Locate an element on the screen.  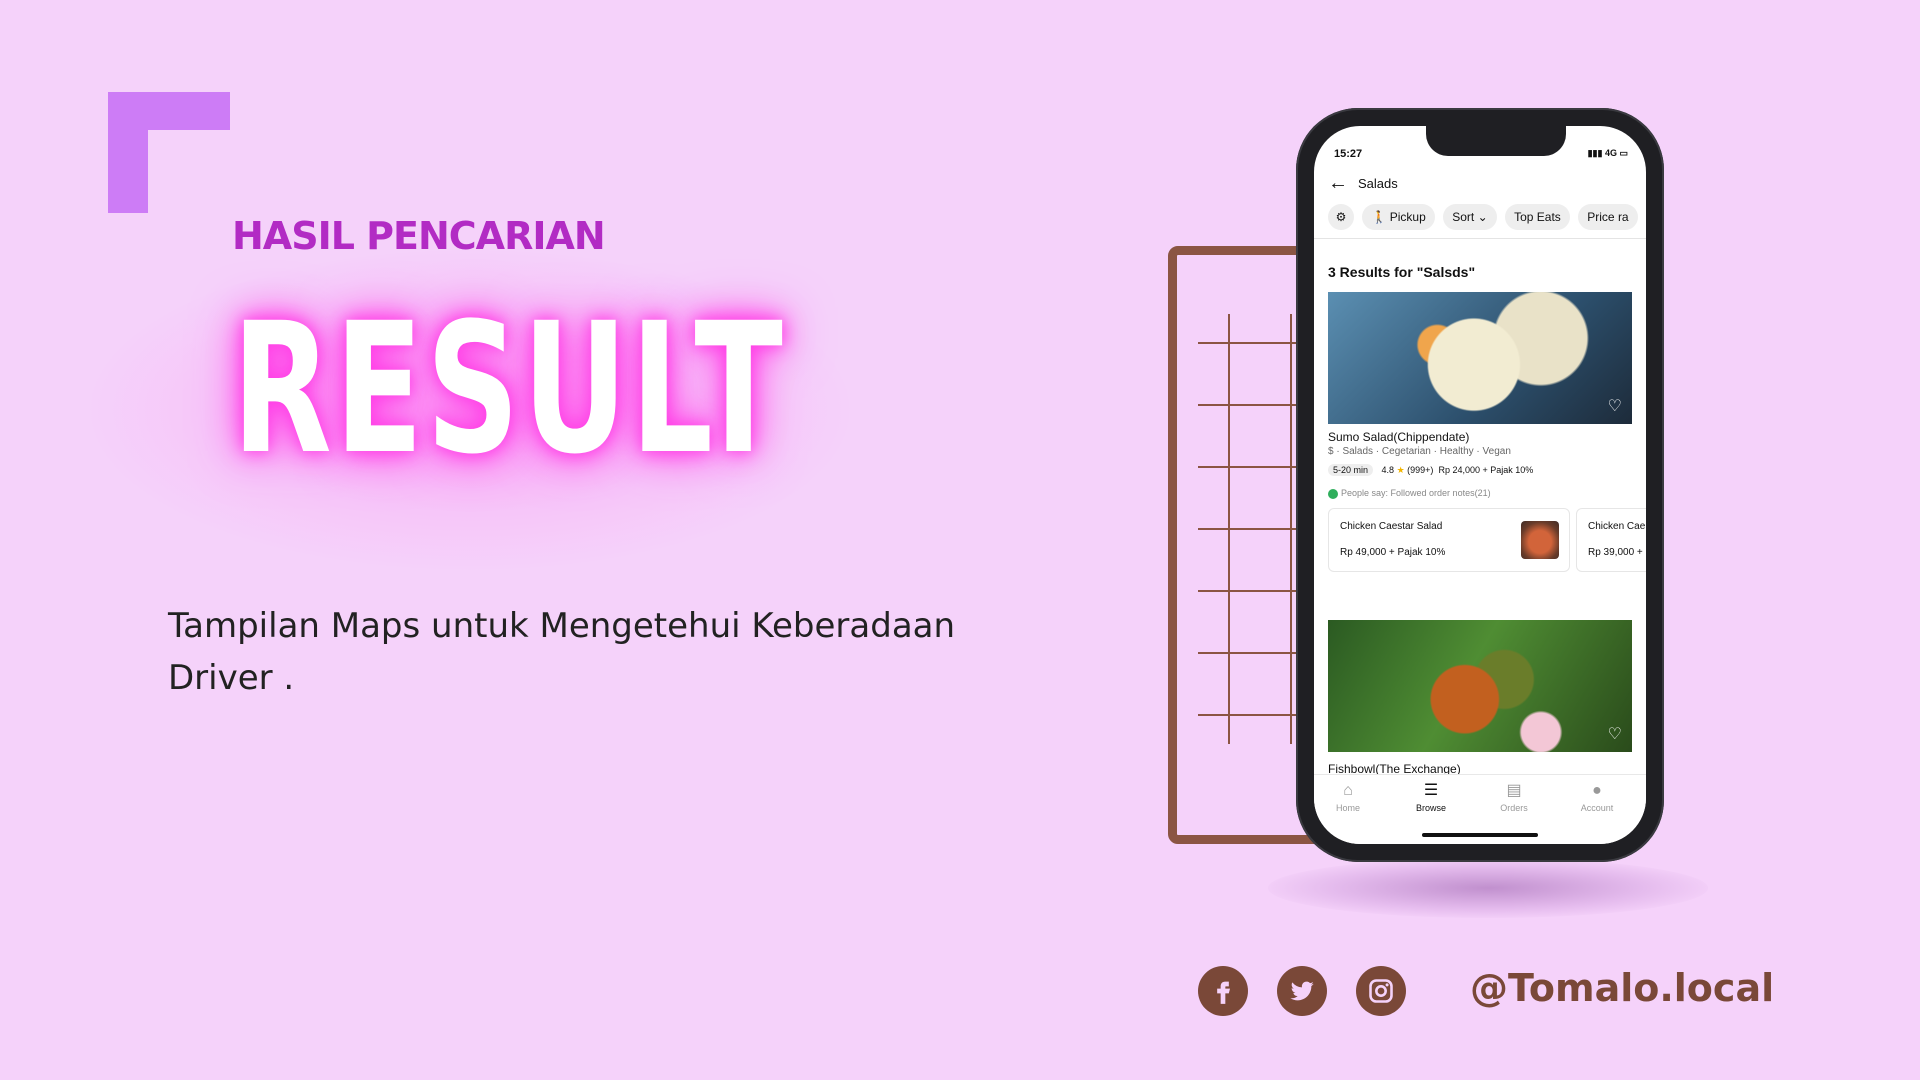
orders-icon: ▤ is located at coordinates (1514, 790).